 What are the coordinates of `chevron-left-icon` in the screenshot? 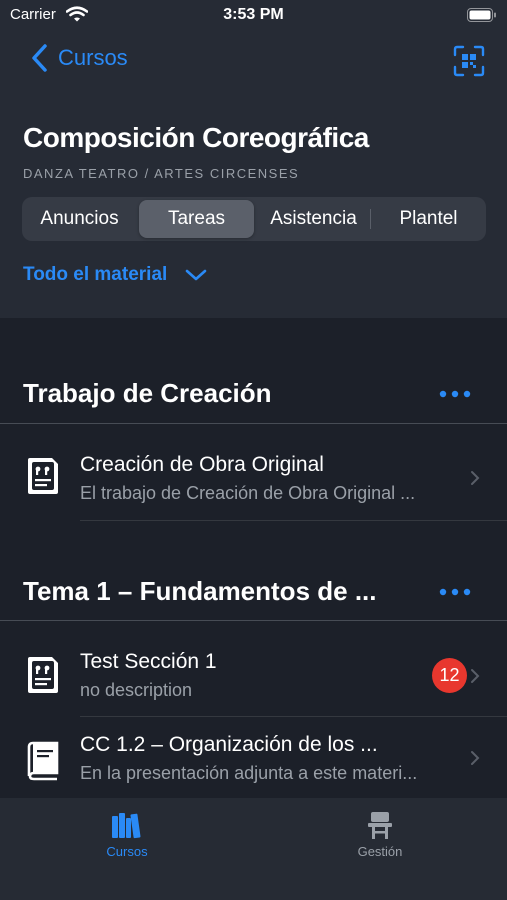 It's located at (39, 58).